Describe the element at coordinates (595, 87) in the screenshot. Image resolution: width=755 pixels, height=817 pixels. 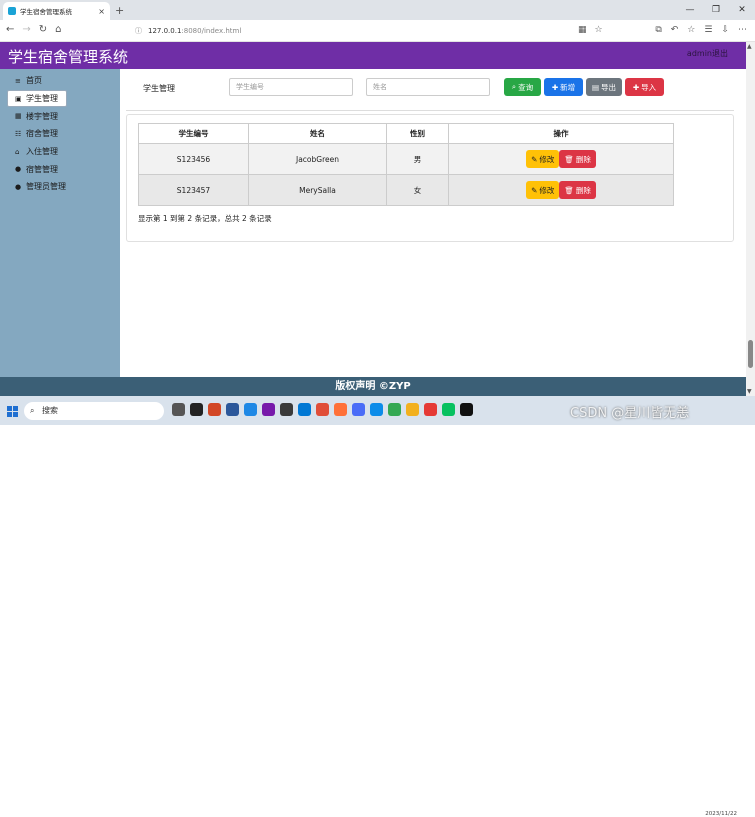
I see `file-icon: ▤` at that location.